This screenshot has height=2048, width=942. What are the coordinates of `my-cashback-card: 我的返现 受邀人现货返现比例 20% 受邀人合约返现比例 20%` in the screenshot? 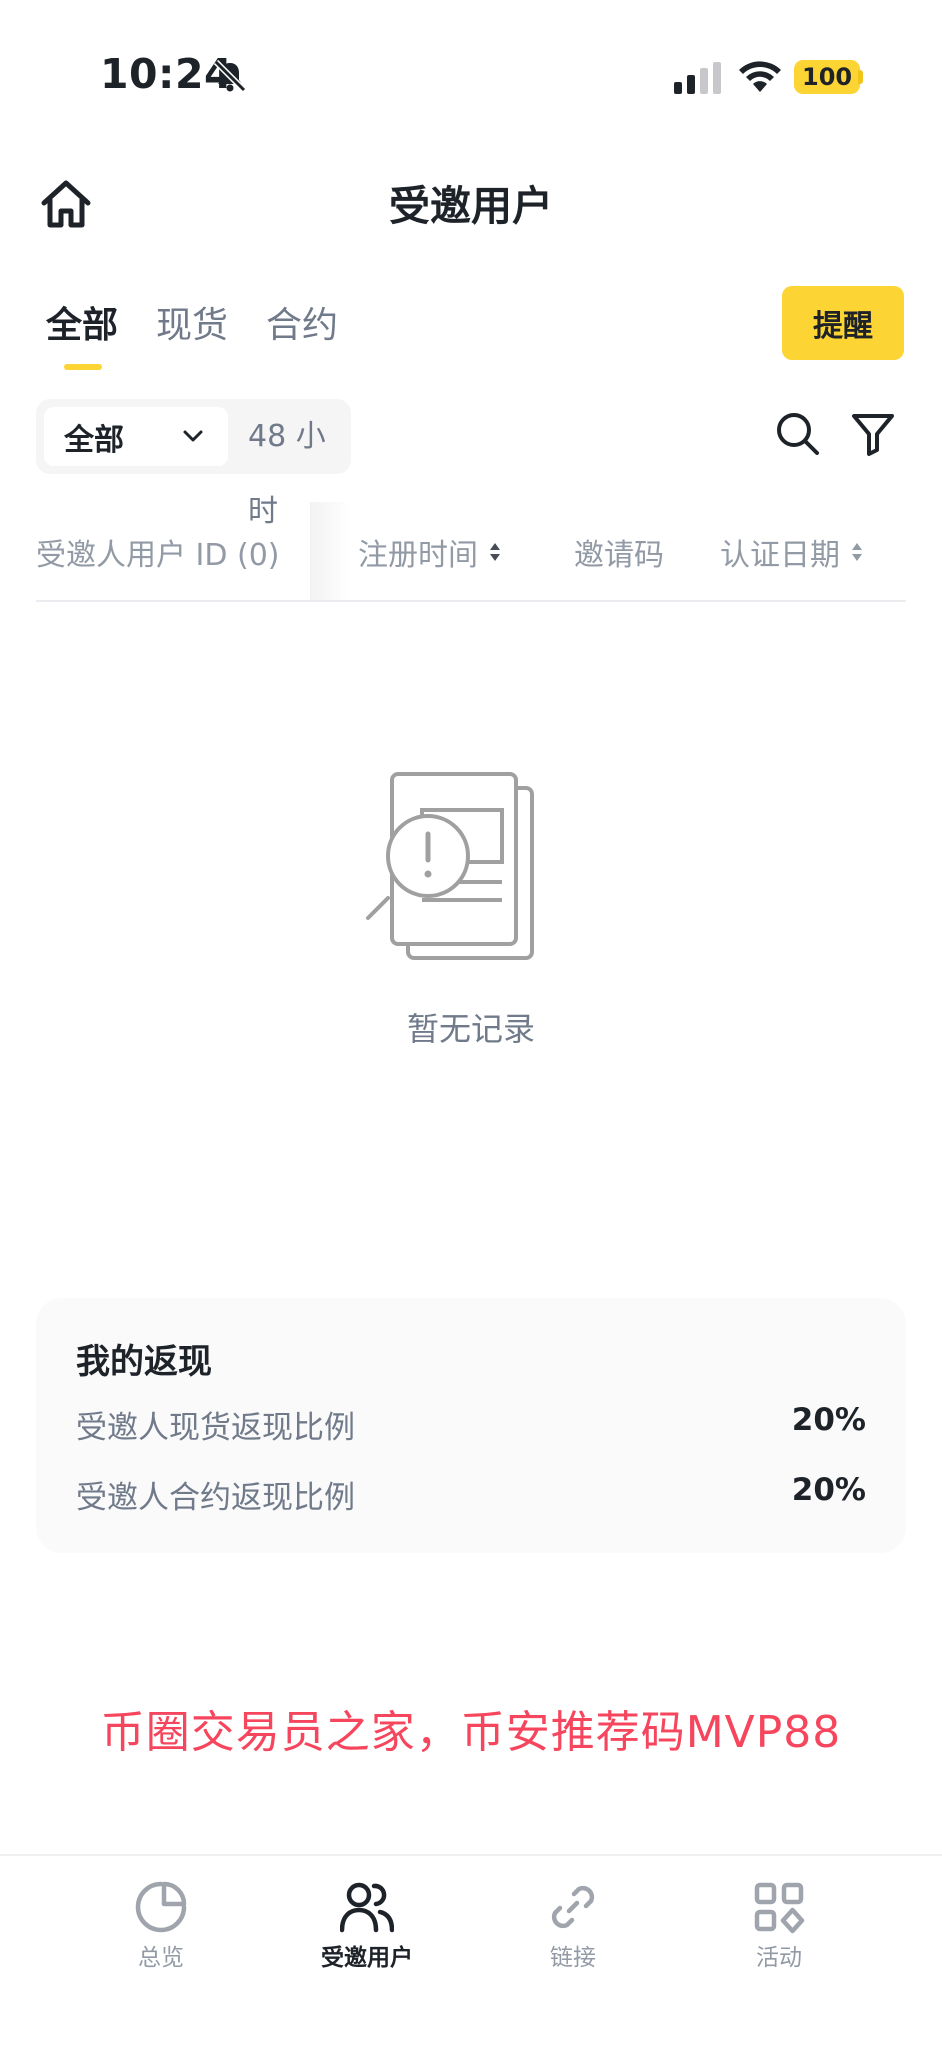 It's located at (471, 1425).